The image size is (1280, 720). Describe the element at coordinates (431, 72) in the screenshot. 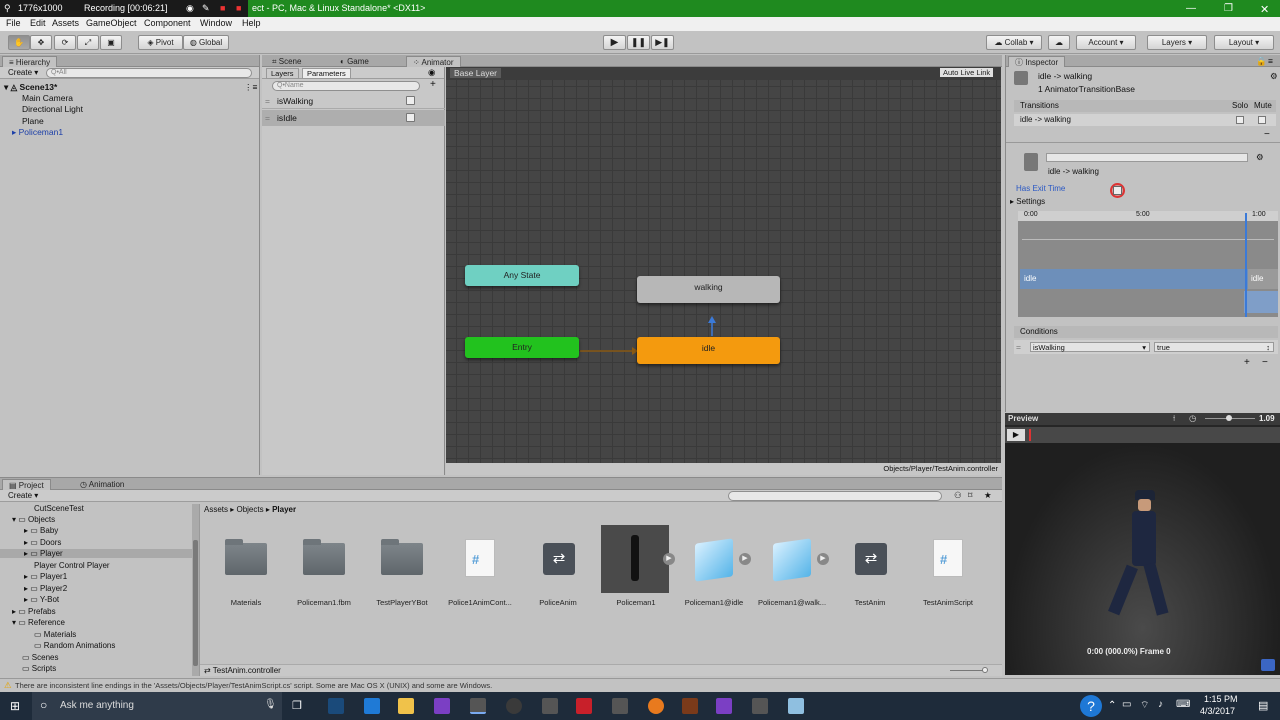

I see `eye-icon: ◉` at that location.